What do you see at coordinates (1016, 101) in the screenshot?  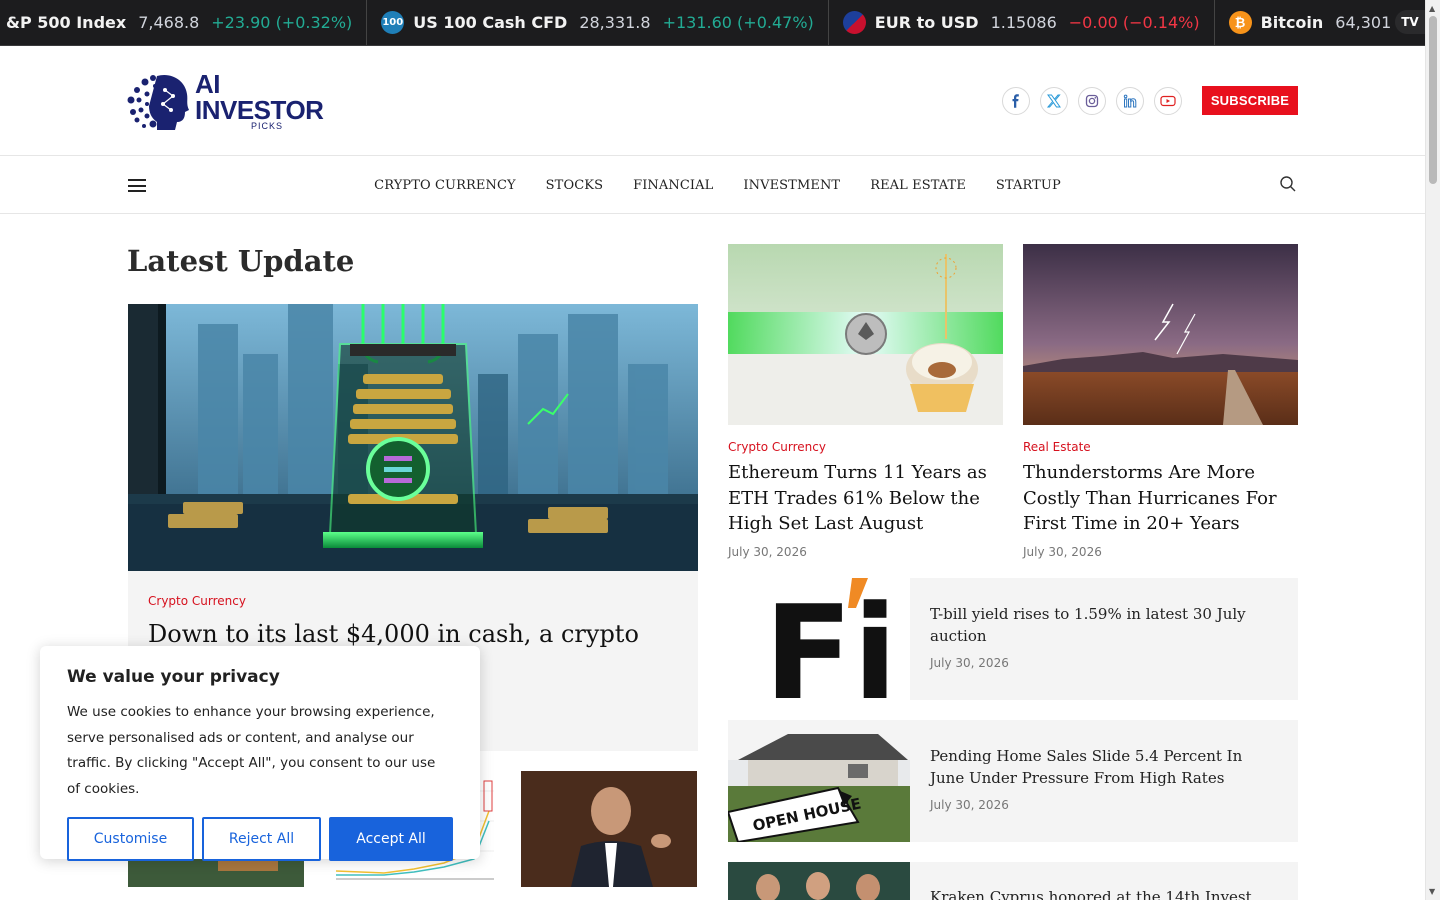 I see `facebook-icon` at bounding box center [1016, 101].